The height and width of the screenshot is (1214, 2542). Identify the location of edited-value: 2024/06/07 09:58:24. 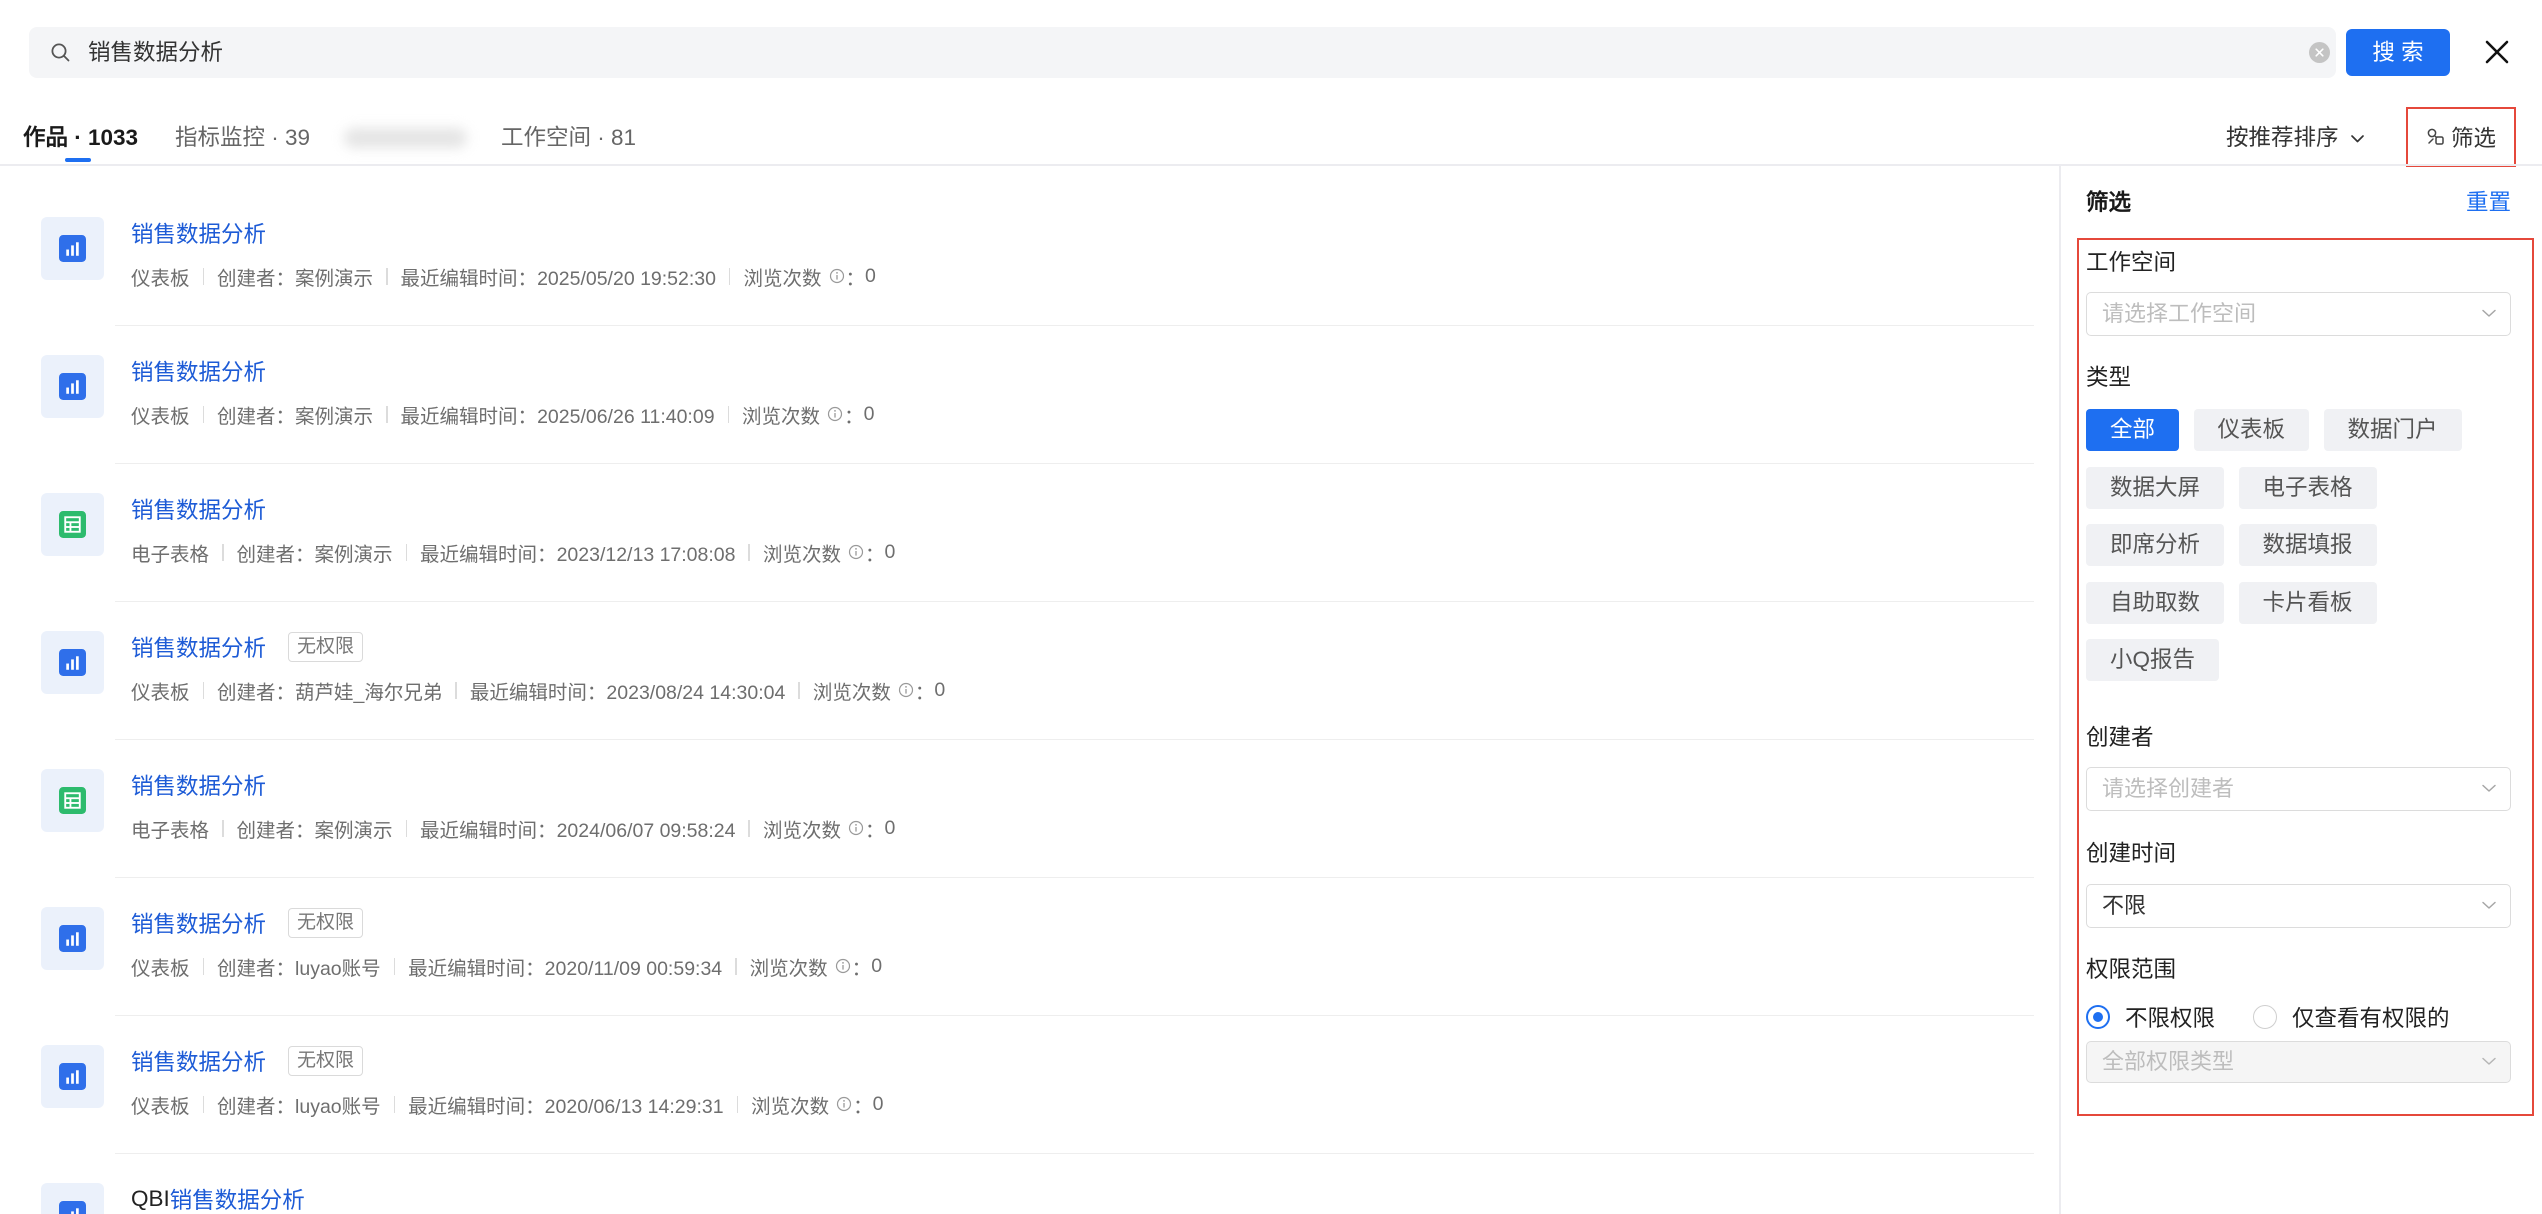
(646, 830).